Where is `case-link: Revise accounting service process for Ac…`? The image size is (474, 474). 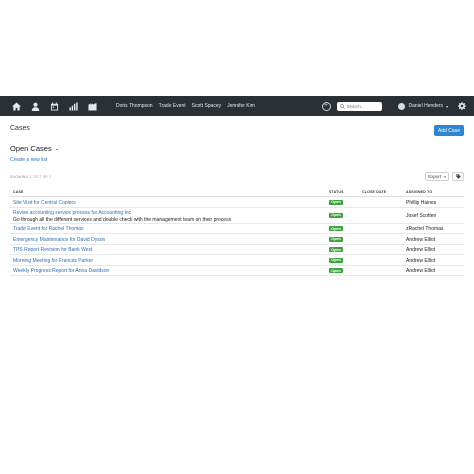 case-link: Revise accounting service process for Ac… is located at coordinates (122, 213).